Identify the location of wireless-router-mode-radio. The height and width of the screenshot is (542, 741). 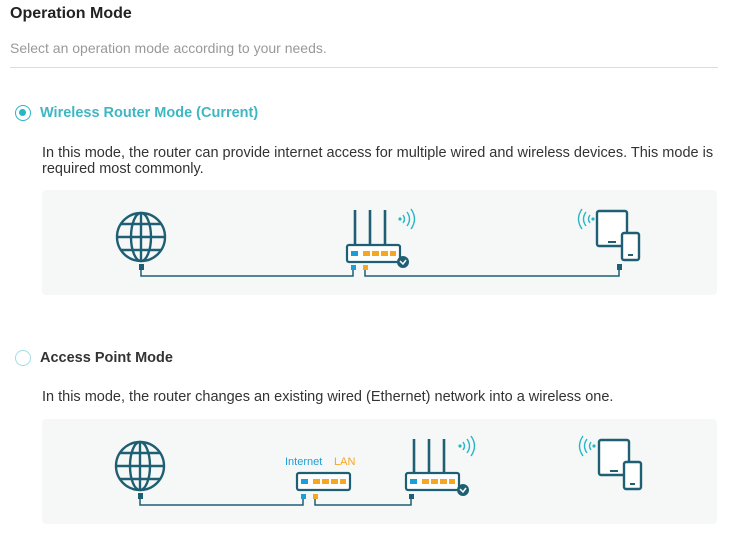
(23, 113).